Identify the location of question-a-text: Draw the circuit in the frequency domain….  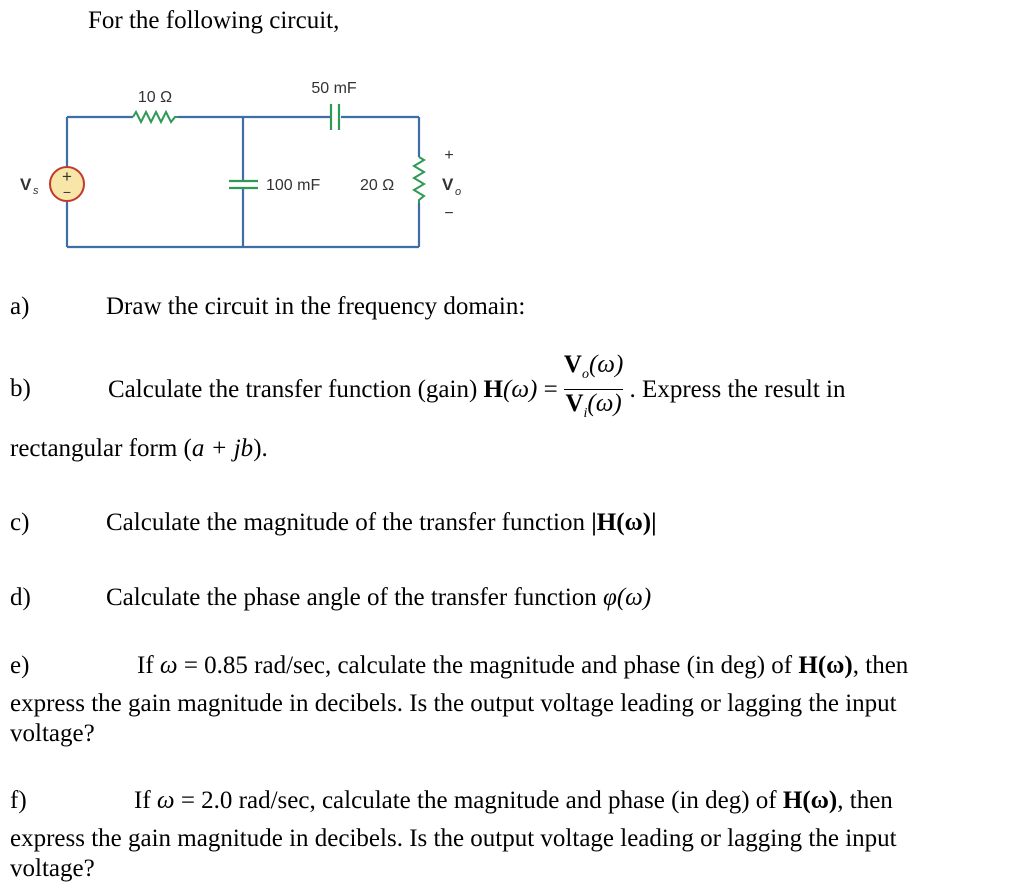
(316, 306).